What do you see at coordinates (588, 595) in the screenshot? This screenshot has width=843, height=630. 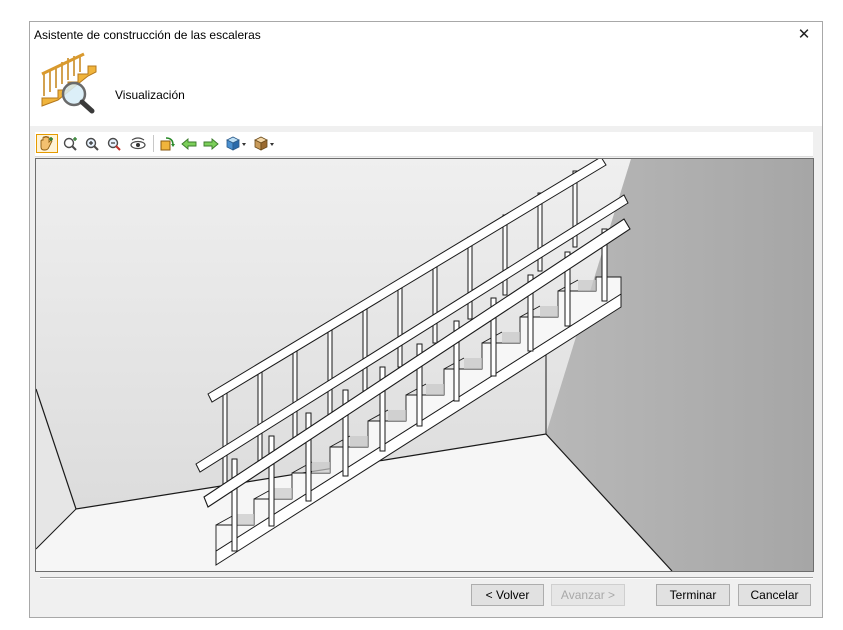 I see `next-button: Avanzar >` at bounding box center [588, 595].